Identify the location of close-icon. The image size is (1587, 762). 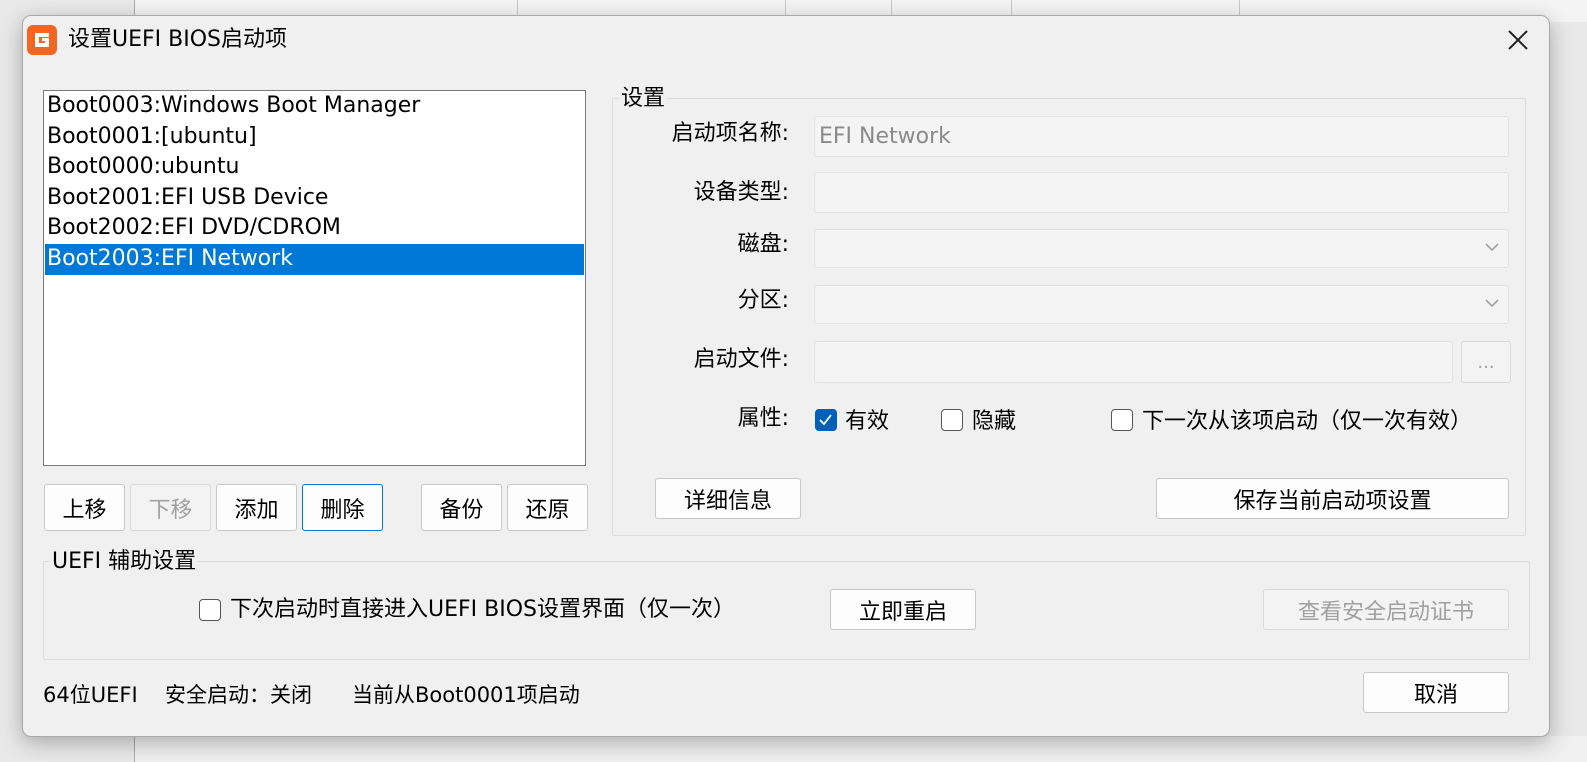
(1518, 40).